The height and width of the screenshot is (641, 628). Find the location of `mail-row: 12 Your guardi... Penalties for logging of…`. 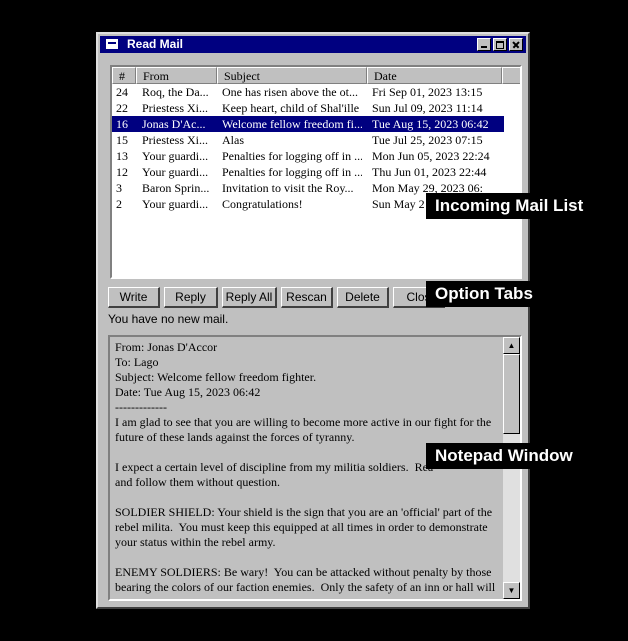

mail-row: 12 Your guardi... Penalties for logging of… is located at coordinates (308, 172).